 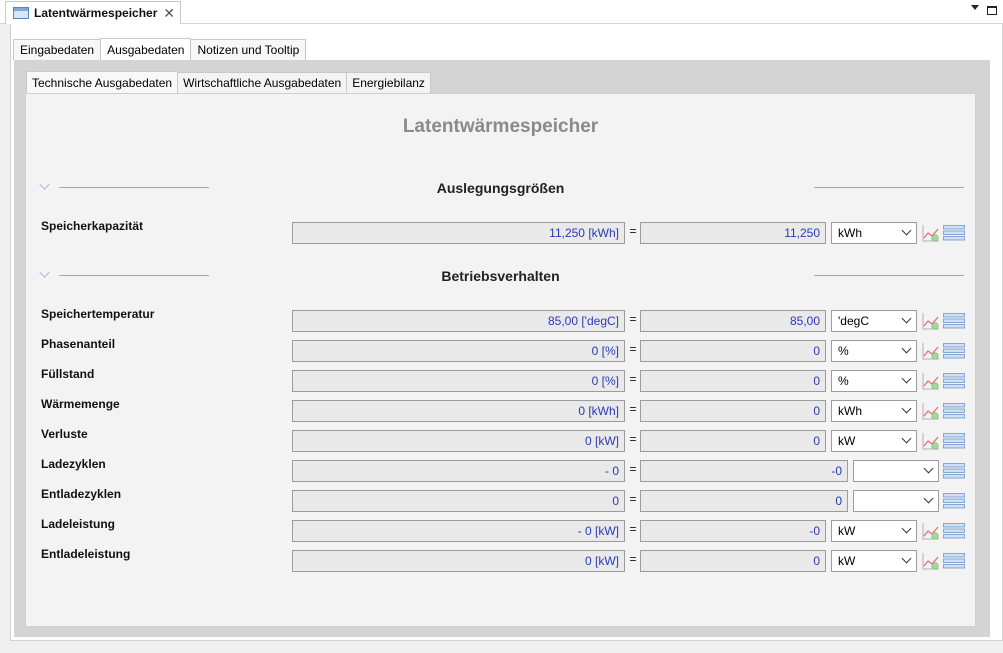 What do you see at coordinates (975, 7) in the screenshot?
I see `view-menu-icon` at bounding box center [975, 7].